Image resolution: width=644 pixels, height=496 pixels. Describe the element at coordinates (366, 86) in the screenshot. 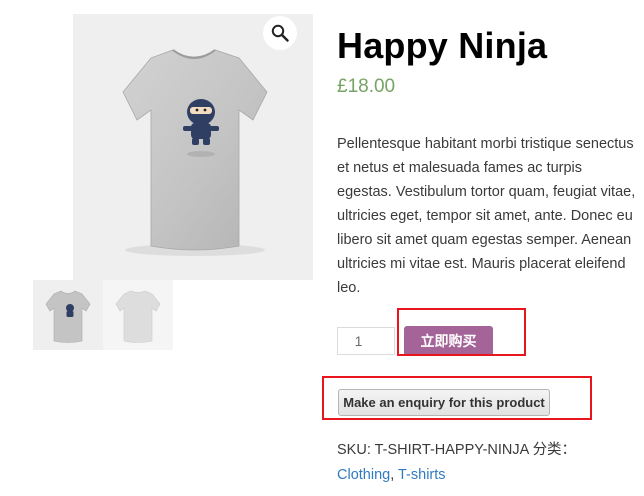

I see `product-price: £18.00` at that location.